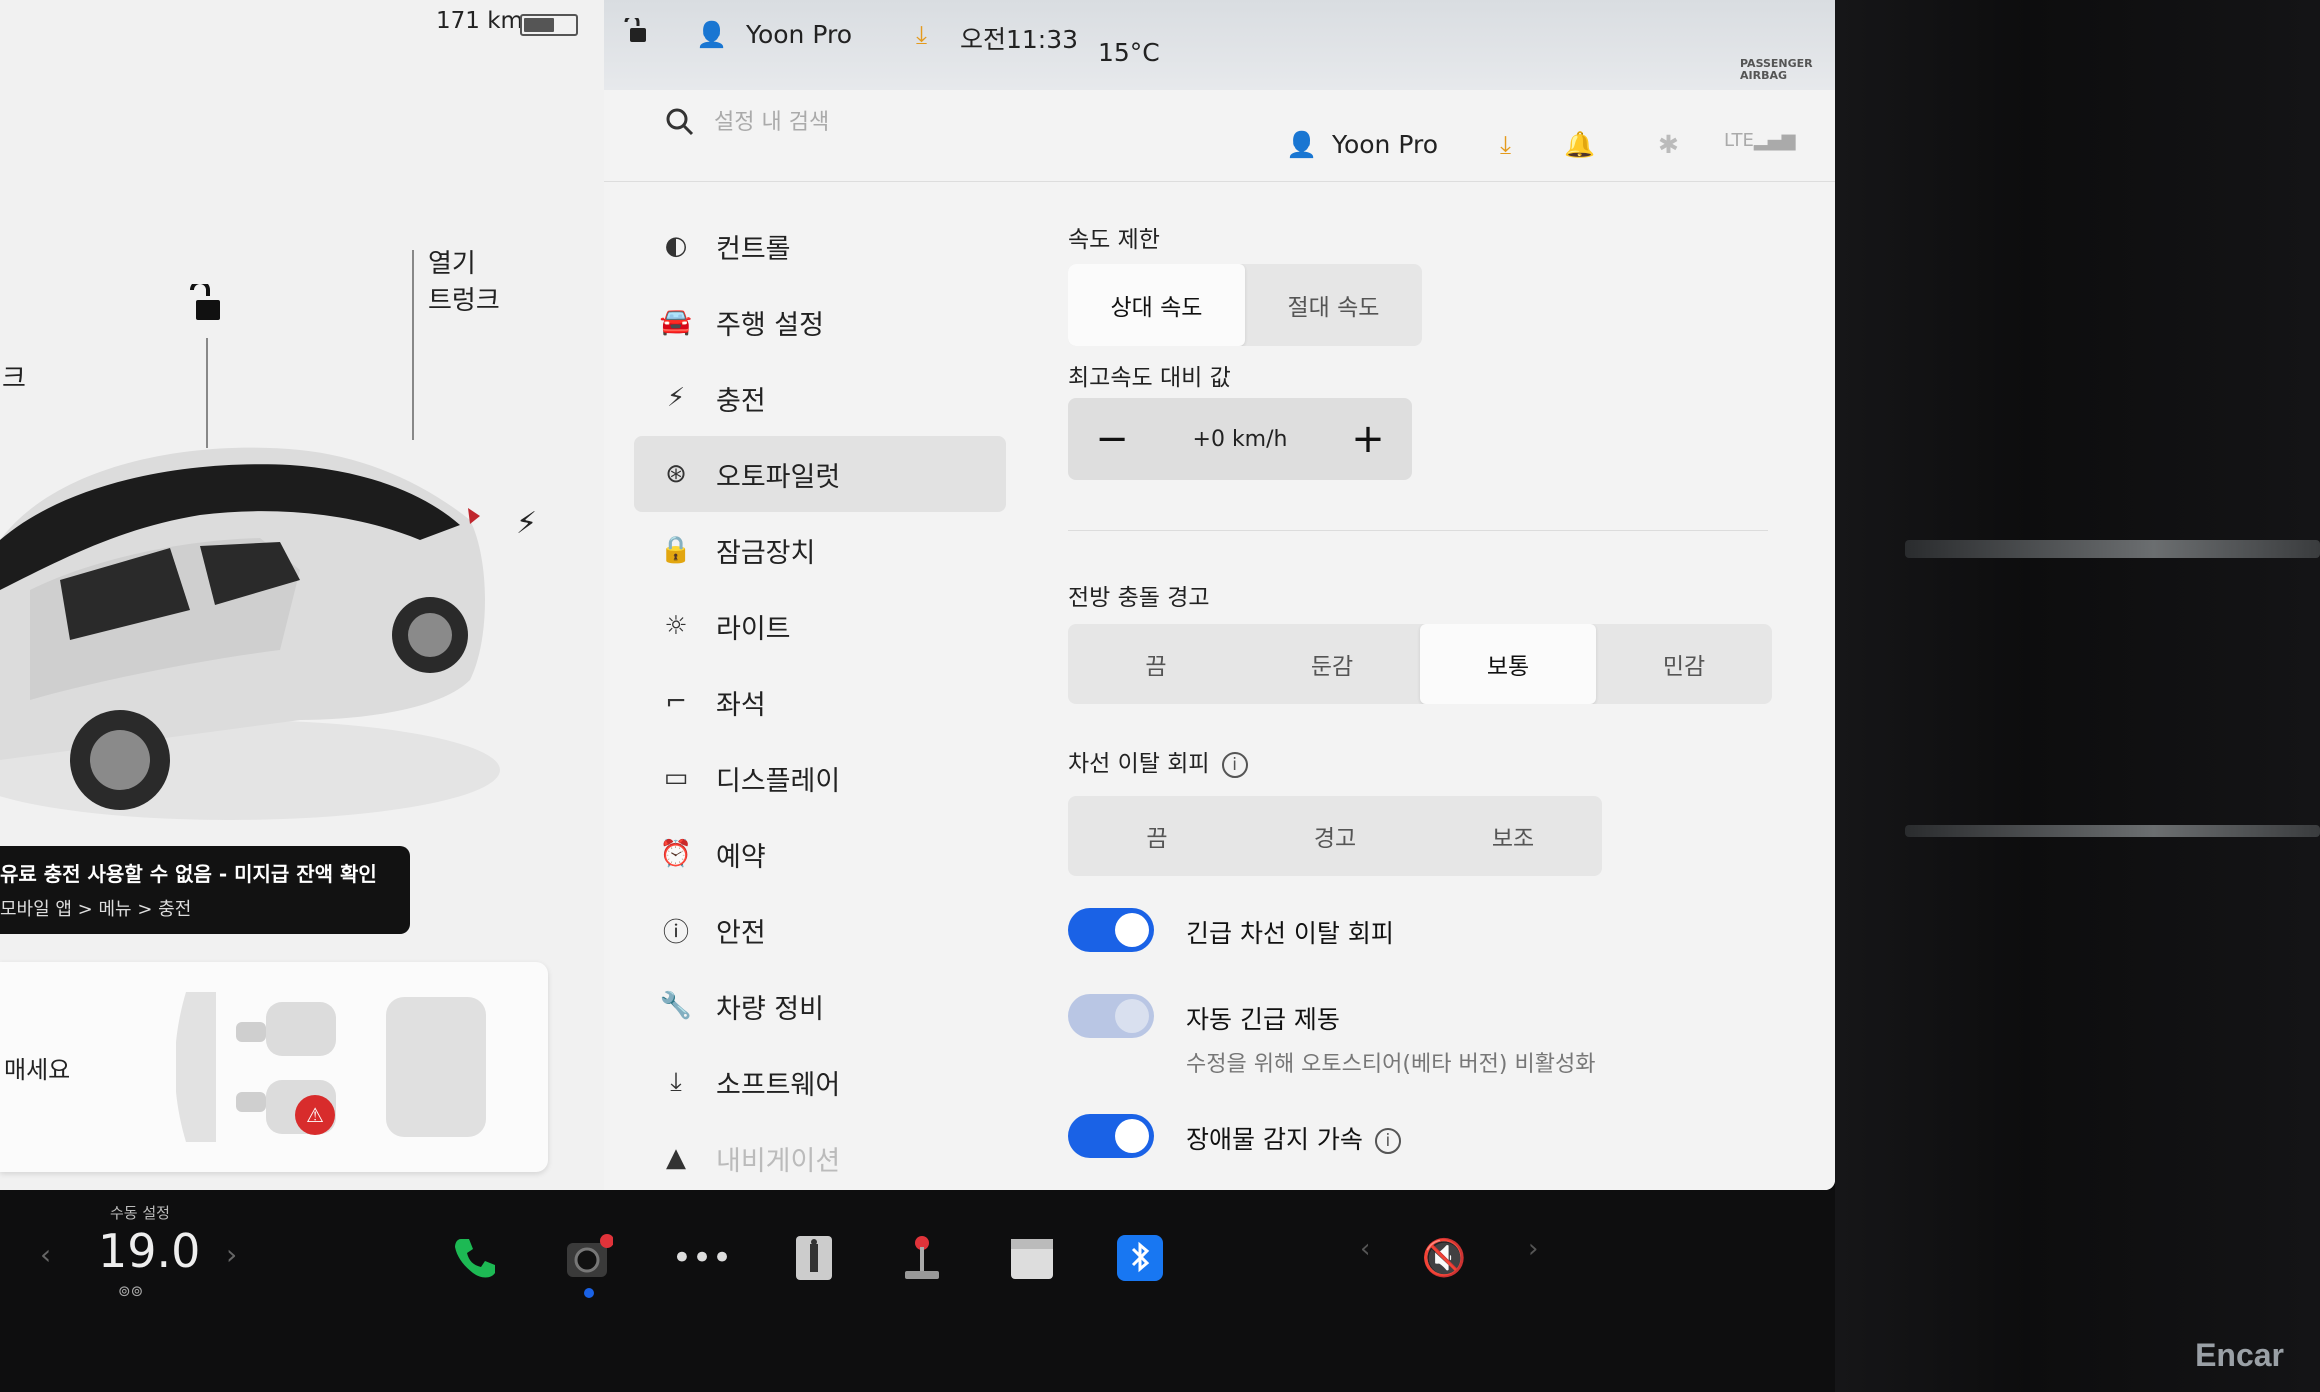 This screenshot has height=1392, width=2320. I want to click on offset-value: +0 km/h, so click(1240, 439).